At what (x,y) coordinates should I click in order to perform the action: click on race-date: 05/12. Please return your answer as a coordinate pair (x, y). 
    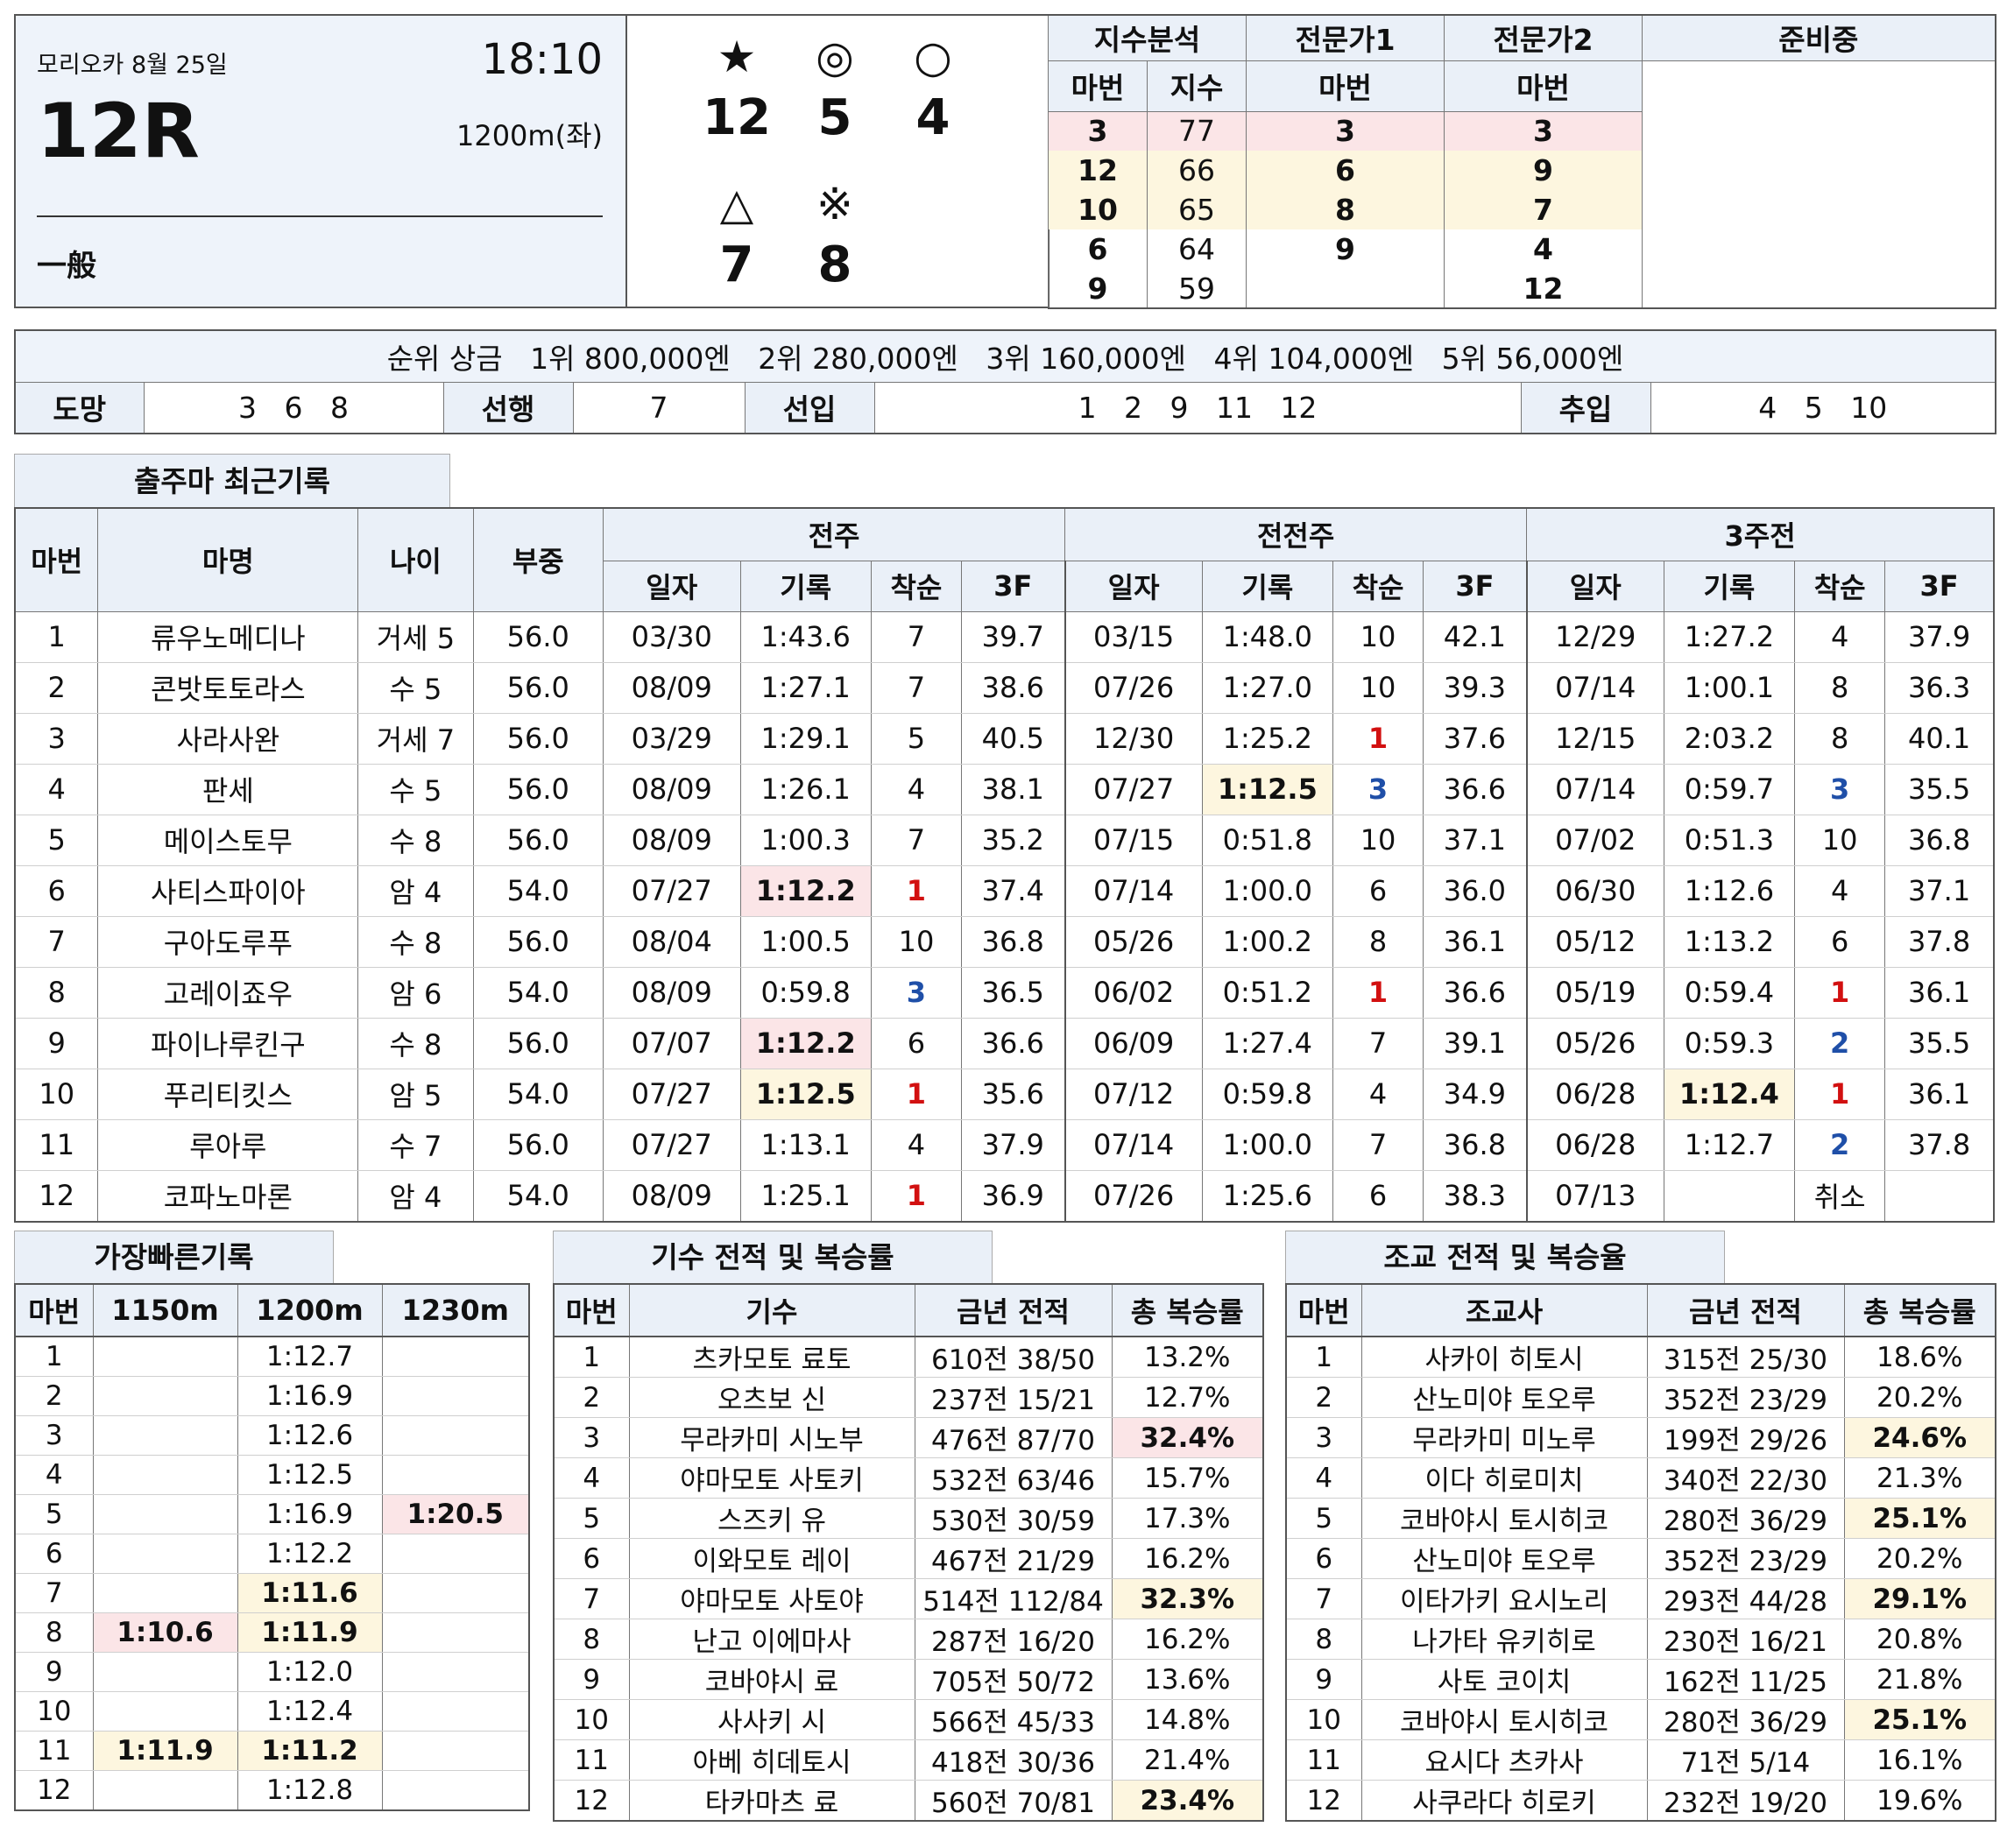
    Looking at the image, I should click on (1594, 942).